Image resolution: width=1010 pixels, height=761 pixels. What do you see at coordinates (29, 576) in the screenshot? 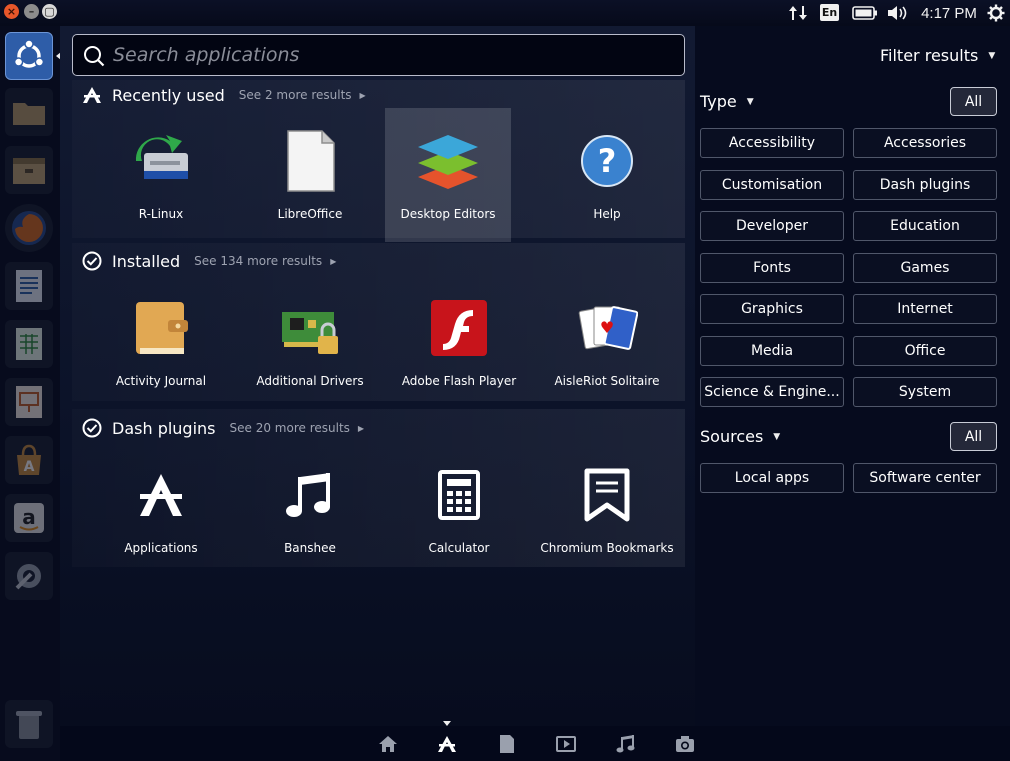
I see `launcher-item-settings` at bounding box center [29, 576].